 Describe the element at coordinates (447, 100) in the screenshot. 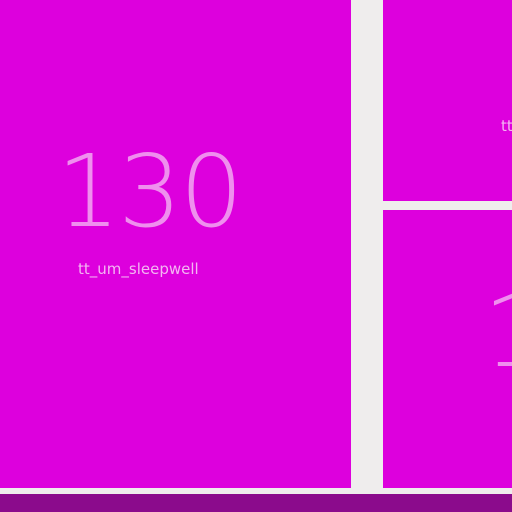

I see `stat-tile-top-right: tt` at that location.